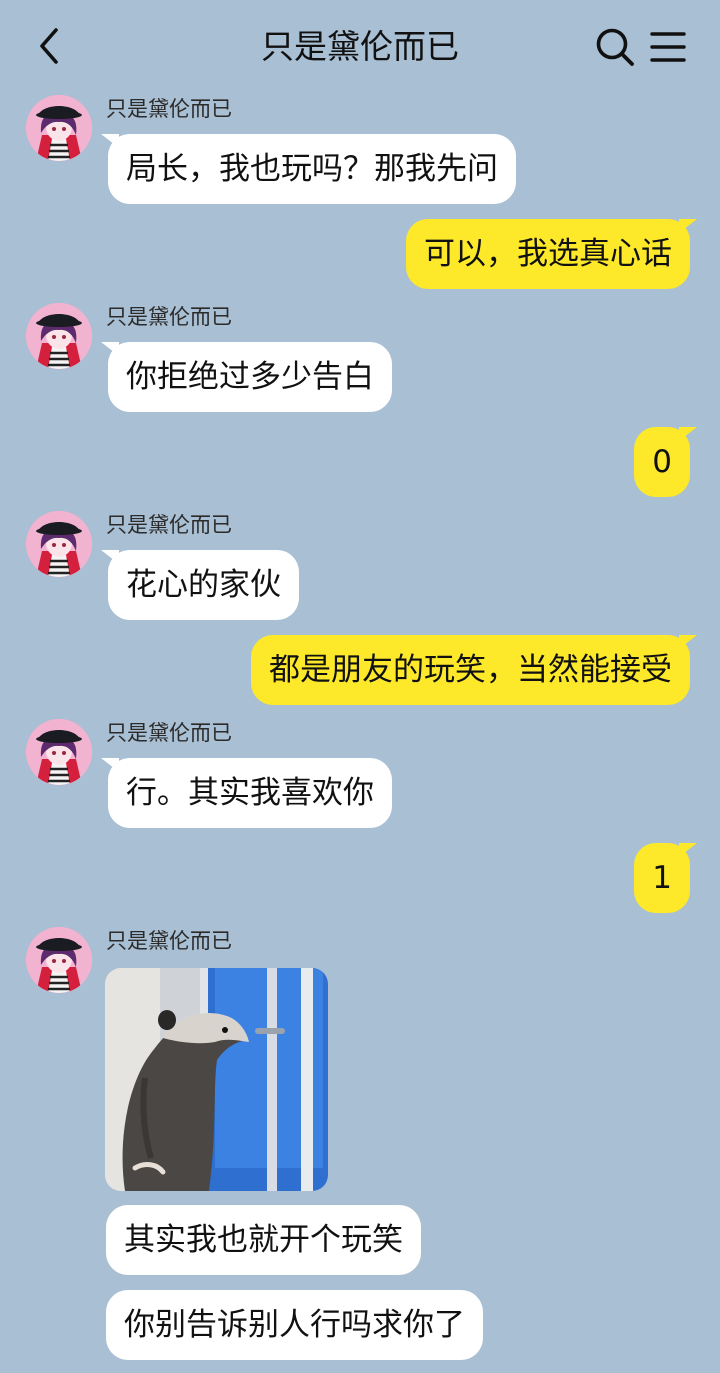  Describe the element at coordinates (665, 462) in the screenshot. I see `outgoing-message-bubble: 0` at that location.